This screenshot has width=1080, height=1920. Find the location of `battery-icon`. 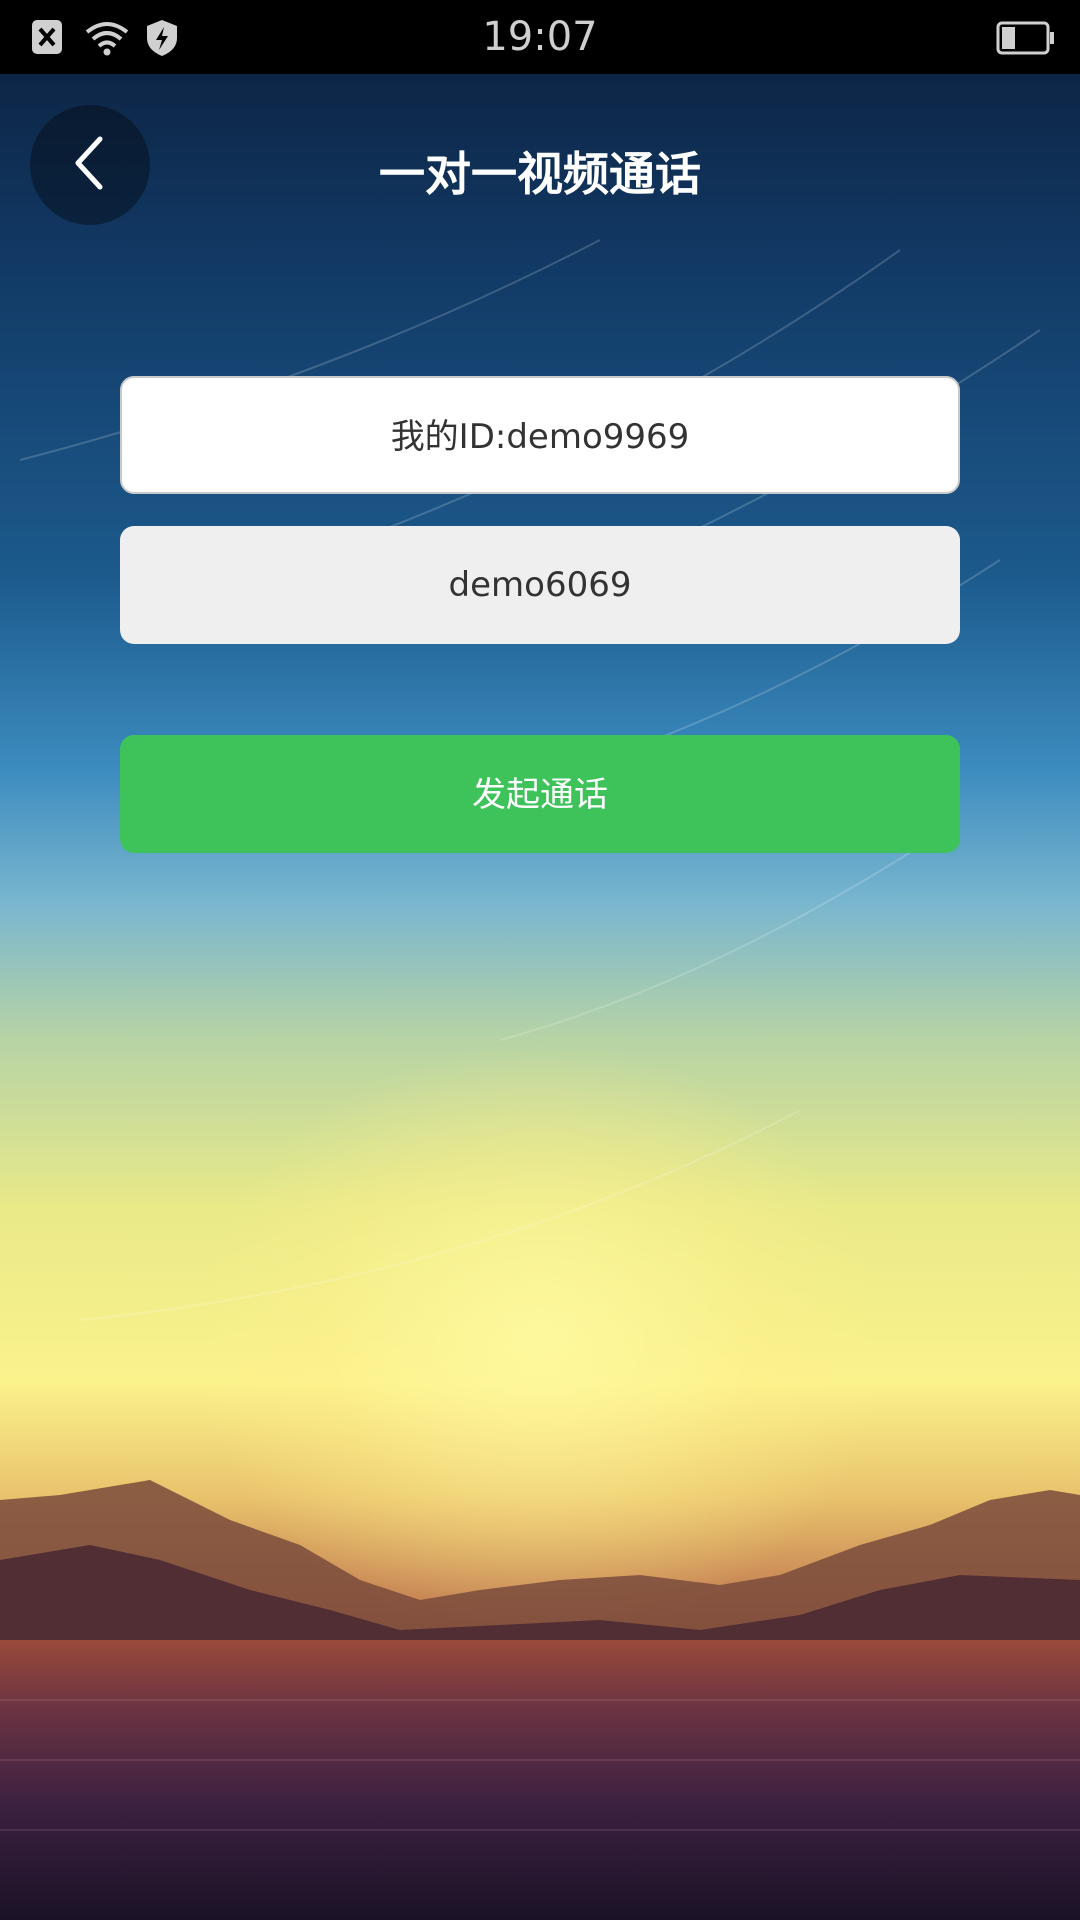

battery-icon is located at coordinates (1026, 40).